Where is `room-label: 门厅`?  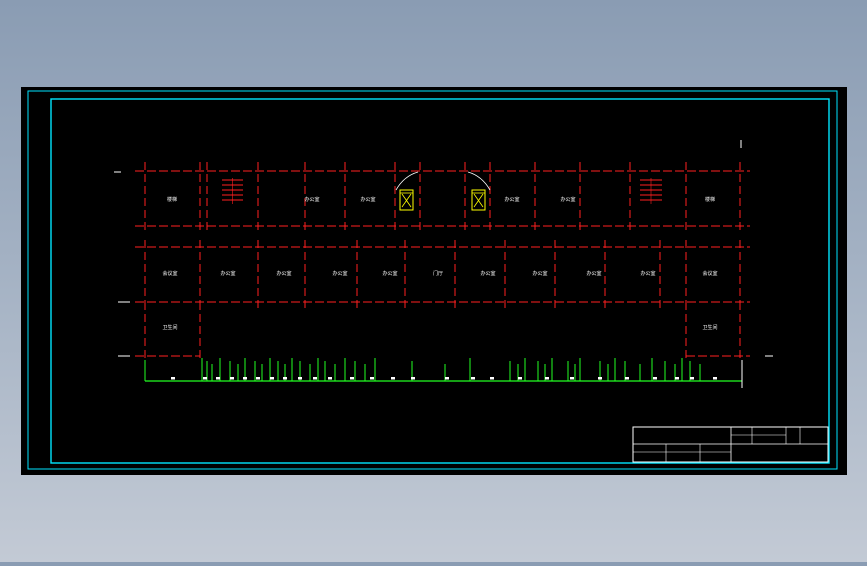
room-label: 门厅 is located at coordinates (438, 273).